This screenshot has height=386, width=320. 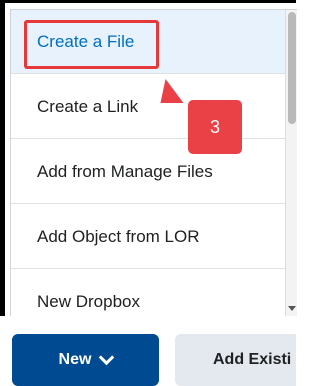 I want to click on menu-item-label: New Dropbox, so click(x=88, y=301).